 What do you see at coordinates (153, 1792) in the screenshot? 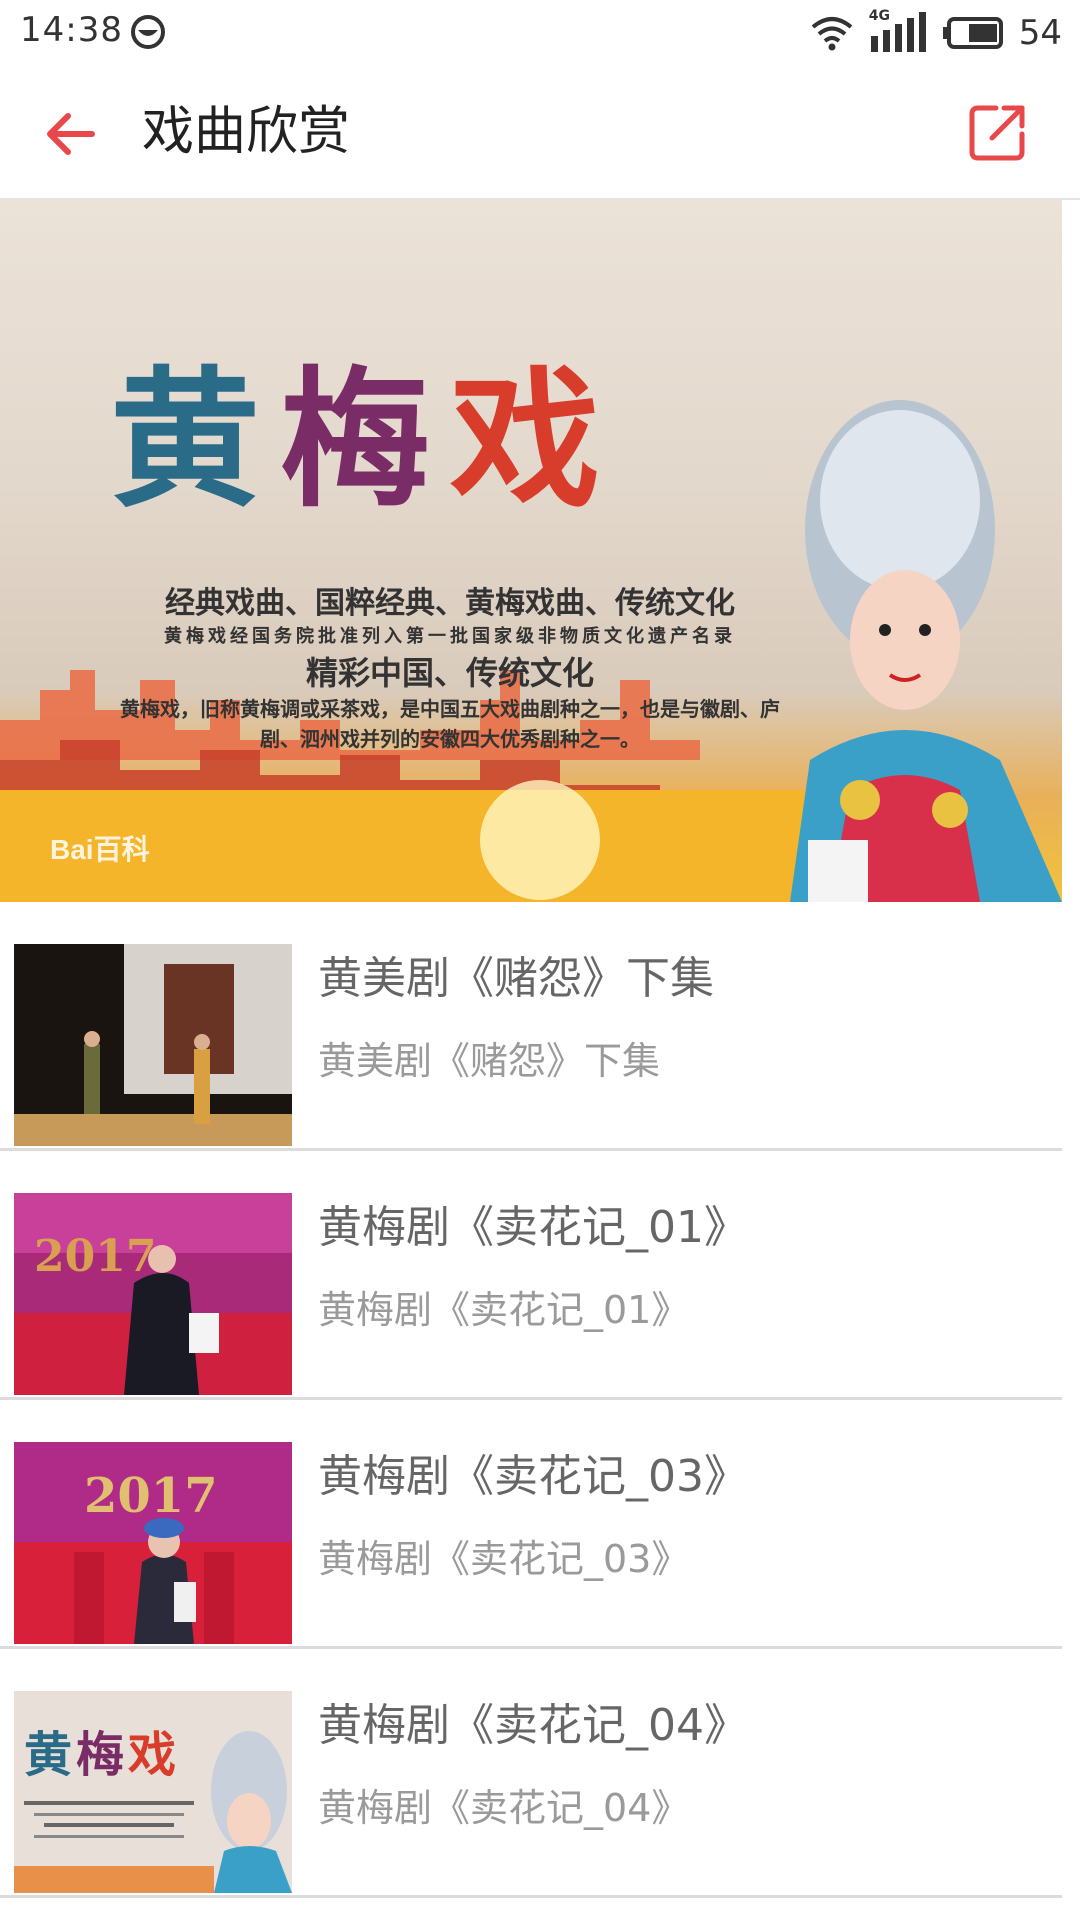
I see `video-thumbnail: 黄 梅 戏` at bounding box center [153, 1792].